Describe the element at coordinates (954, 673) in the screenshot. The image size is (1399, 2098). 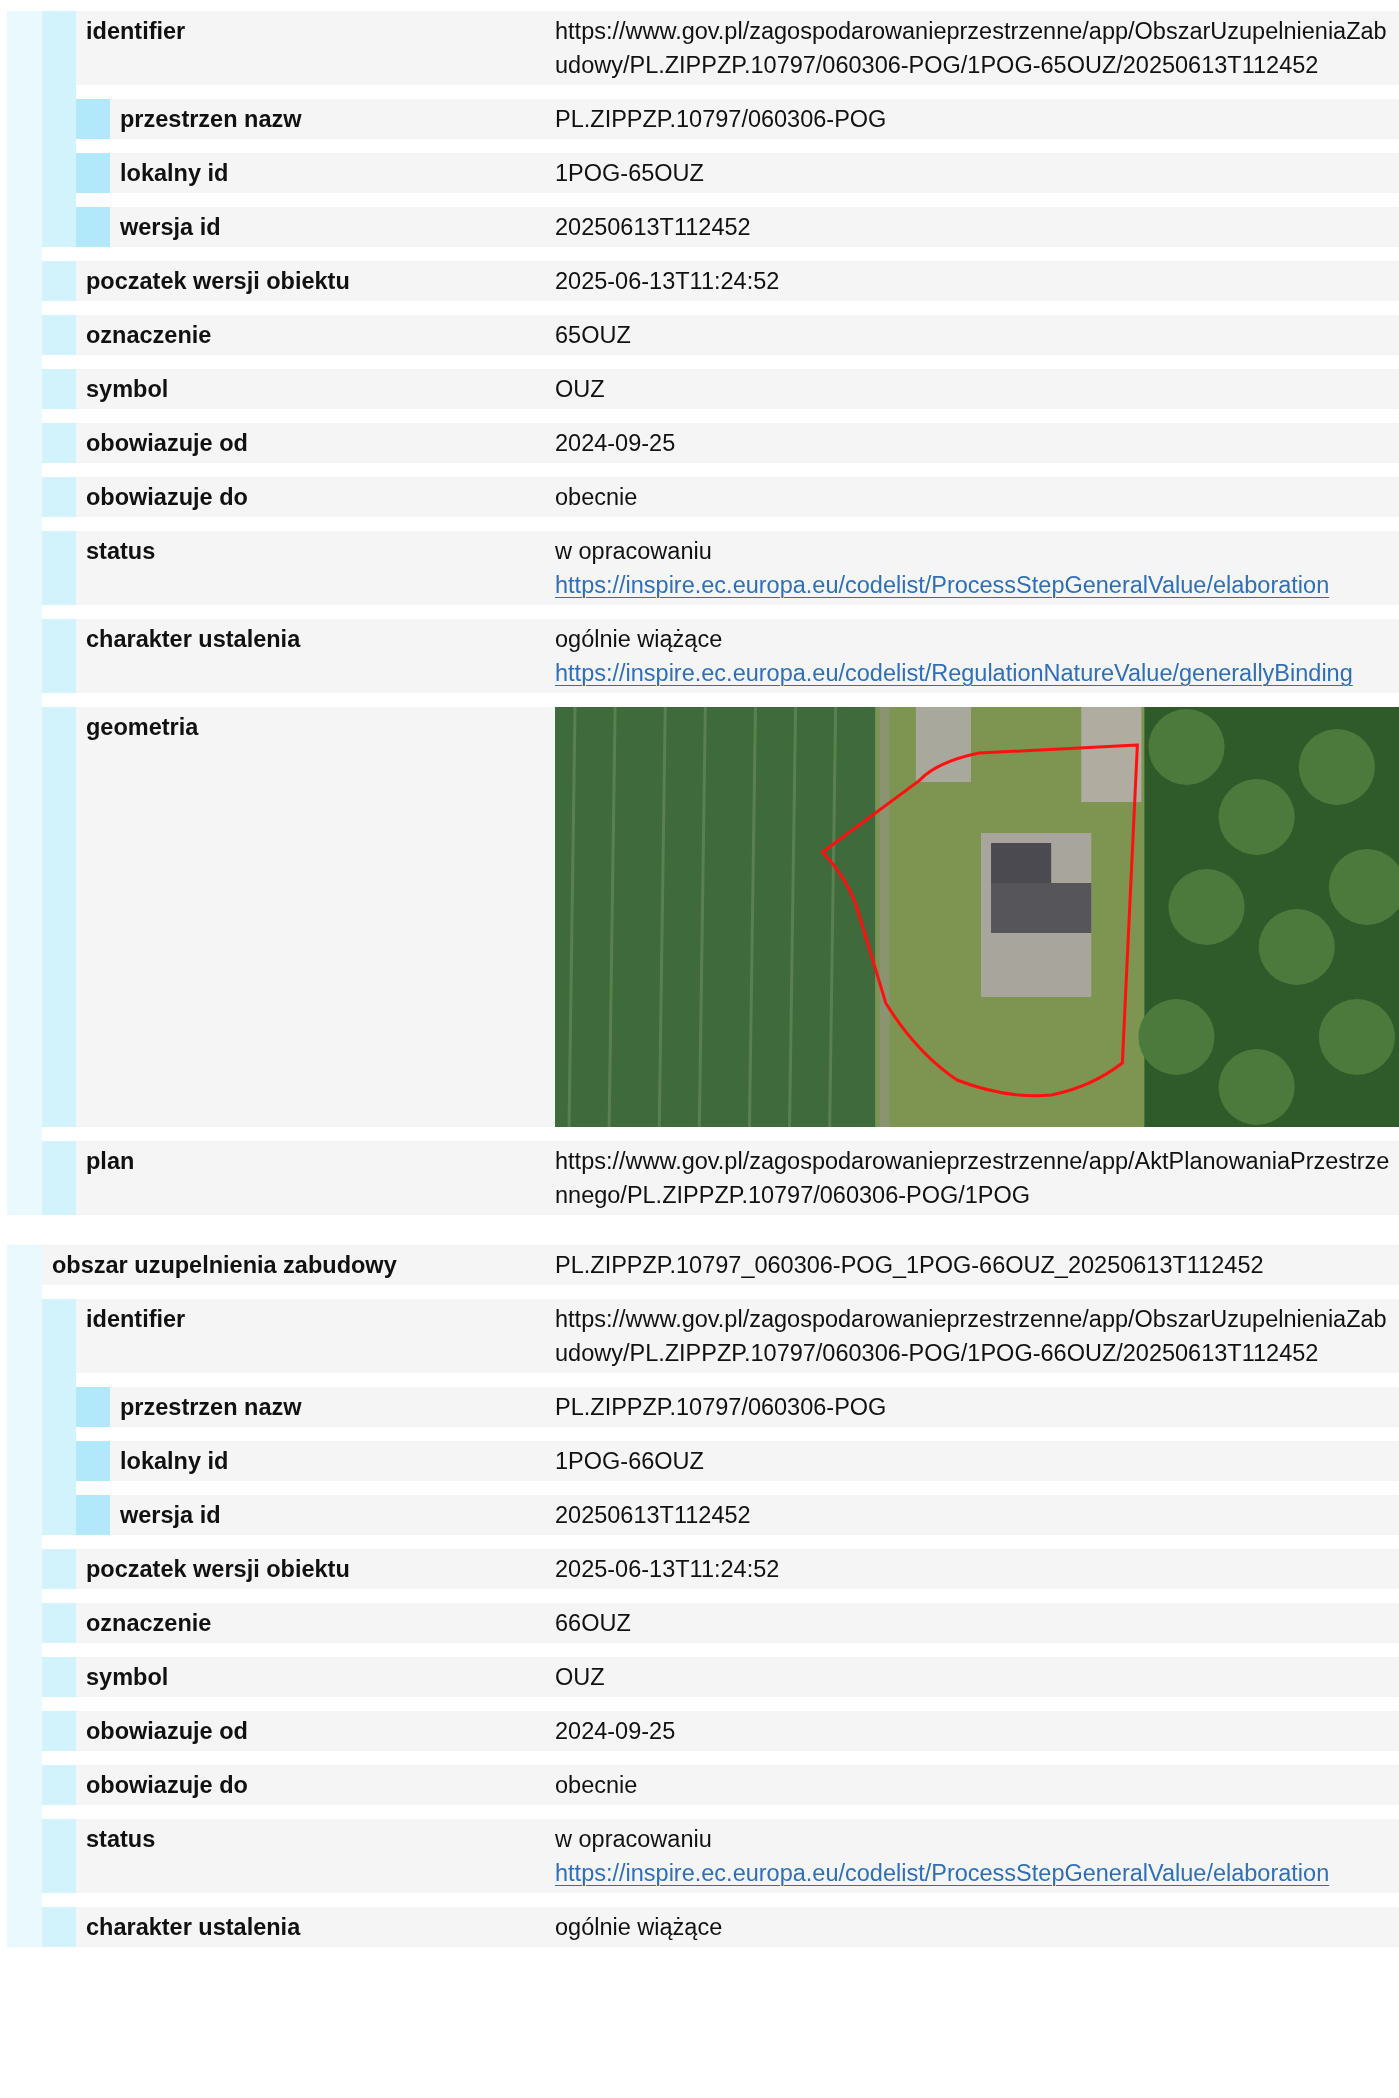
I see `codelist-link: https://inspire.ec.europa.eu/codelist/RegulationNatureValue/generallyBinding` at that location.